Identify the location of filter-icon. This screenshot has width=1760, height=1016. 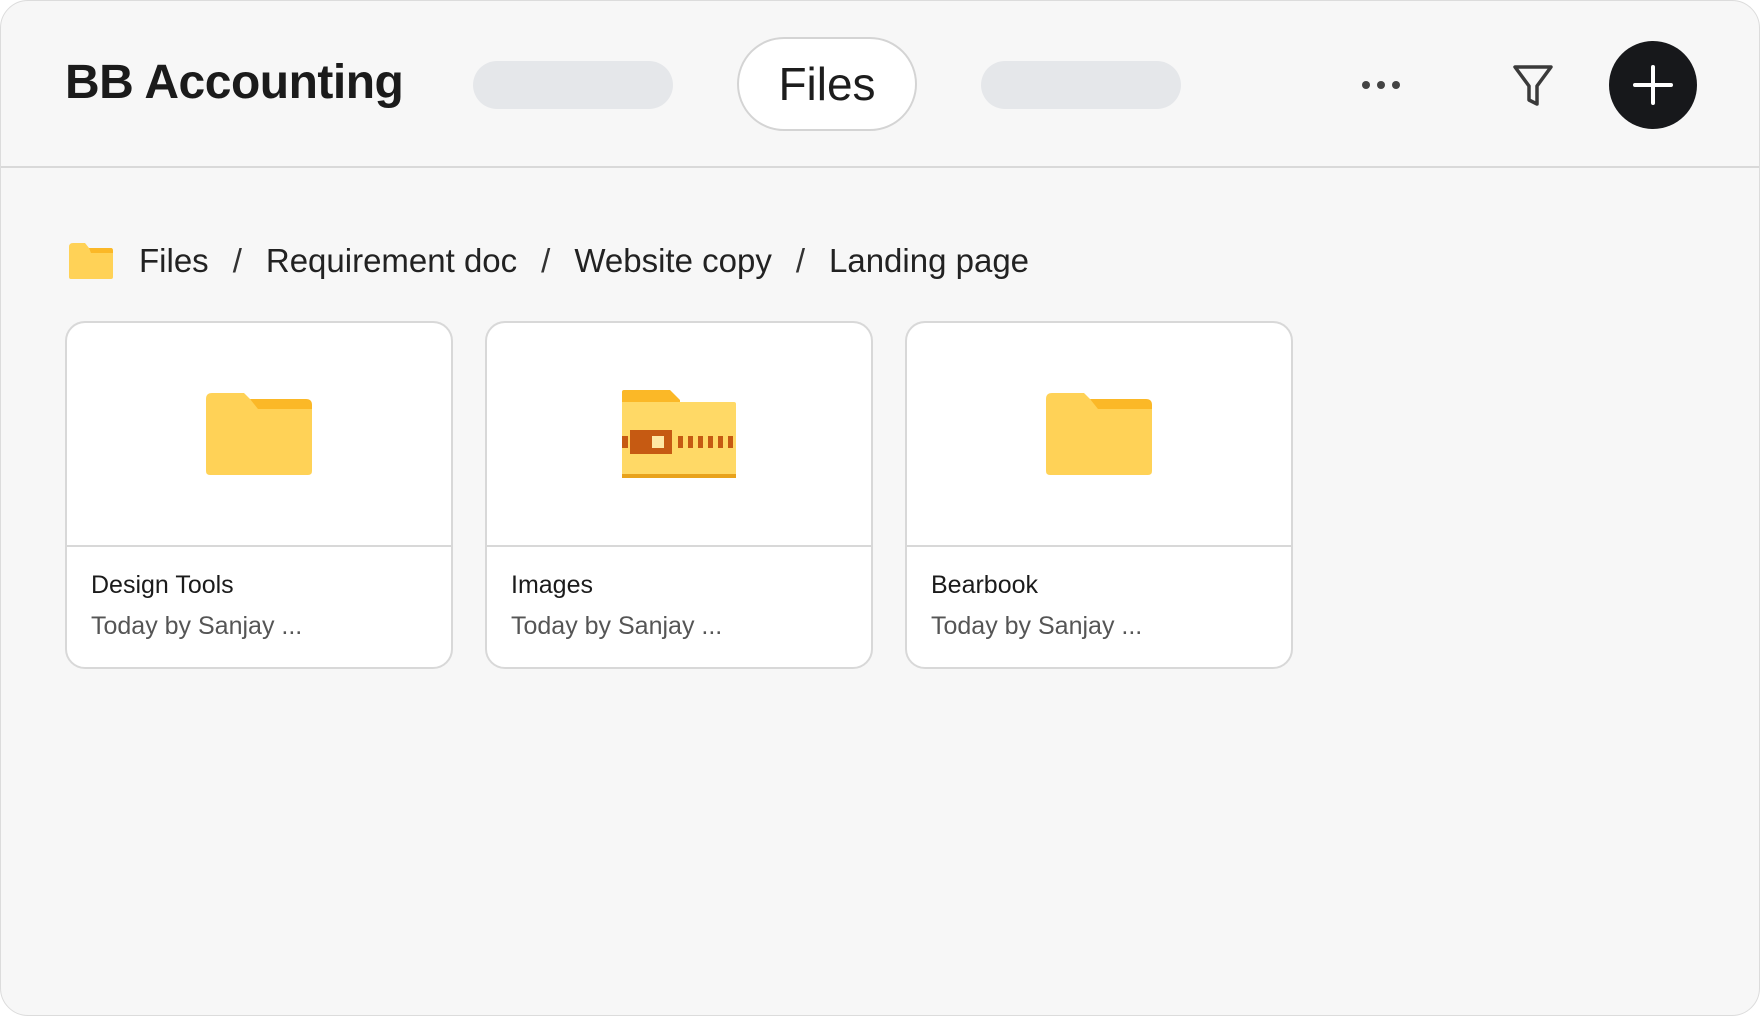
(1533, 85).